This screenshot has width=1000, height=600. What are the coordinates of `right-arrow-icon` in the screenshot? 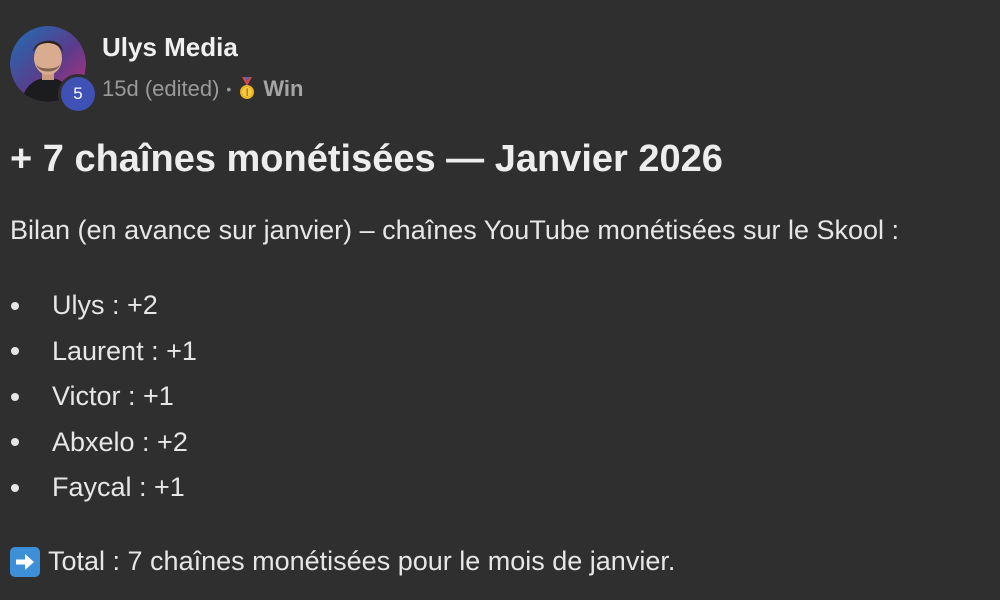 It's located at (25, 561).